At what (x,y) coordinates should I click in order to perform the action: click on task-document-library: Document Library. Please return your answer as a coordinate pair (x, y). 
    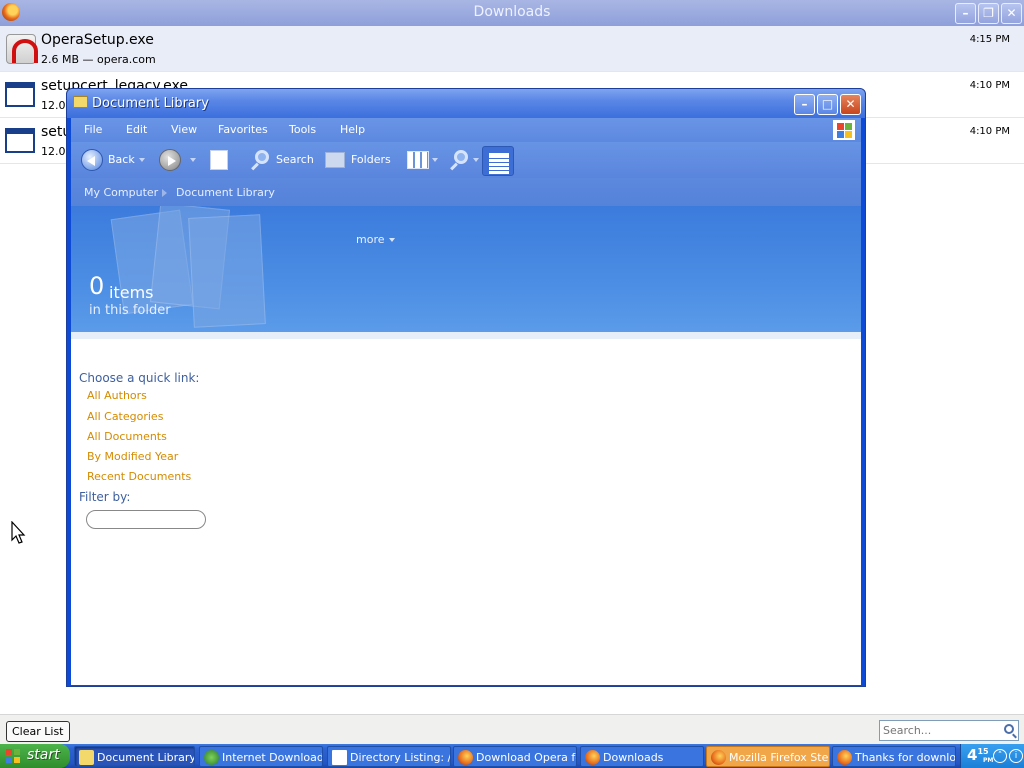
    Looking at the image, I should click on (134, 756).